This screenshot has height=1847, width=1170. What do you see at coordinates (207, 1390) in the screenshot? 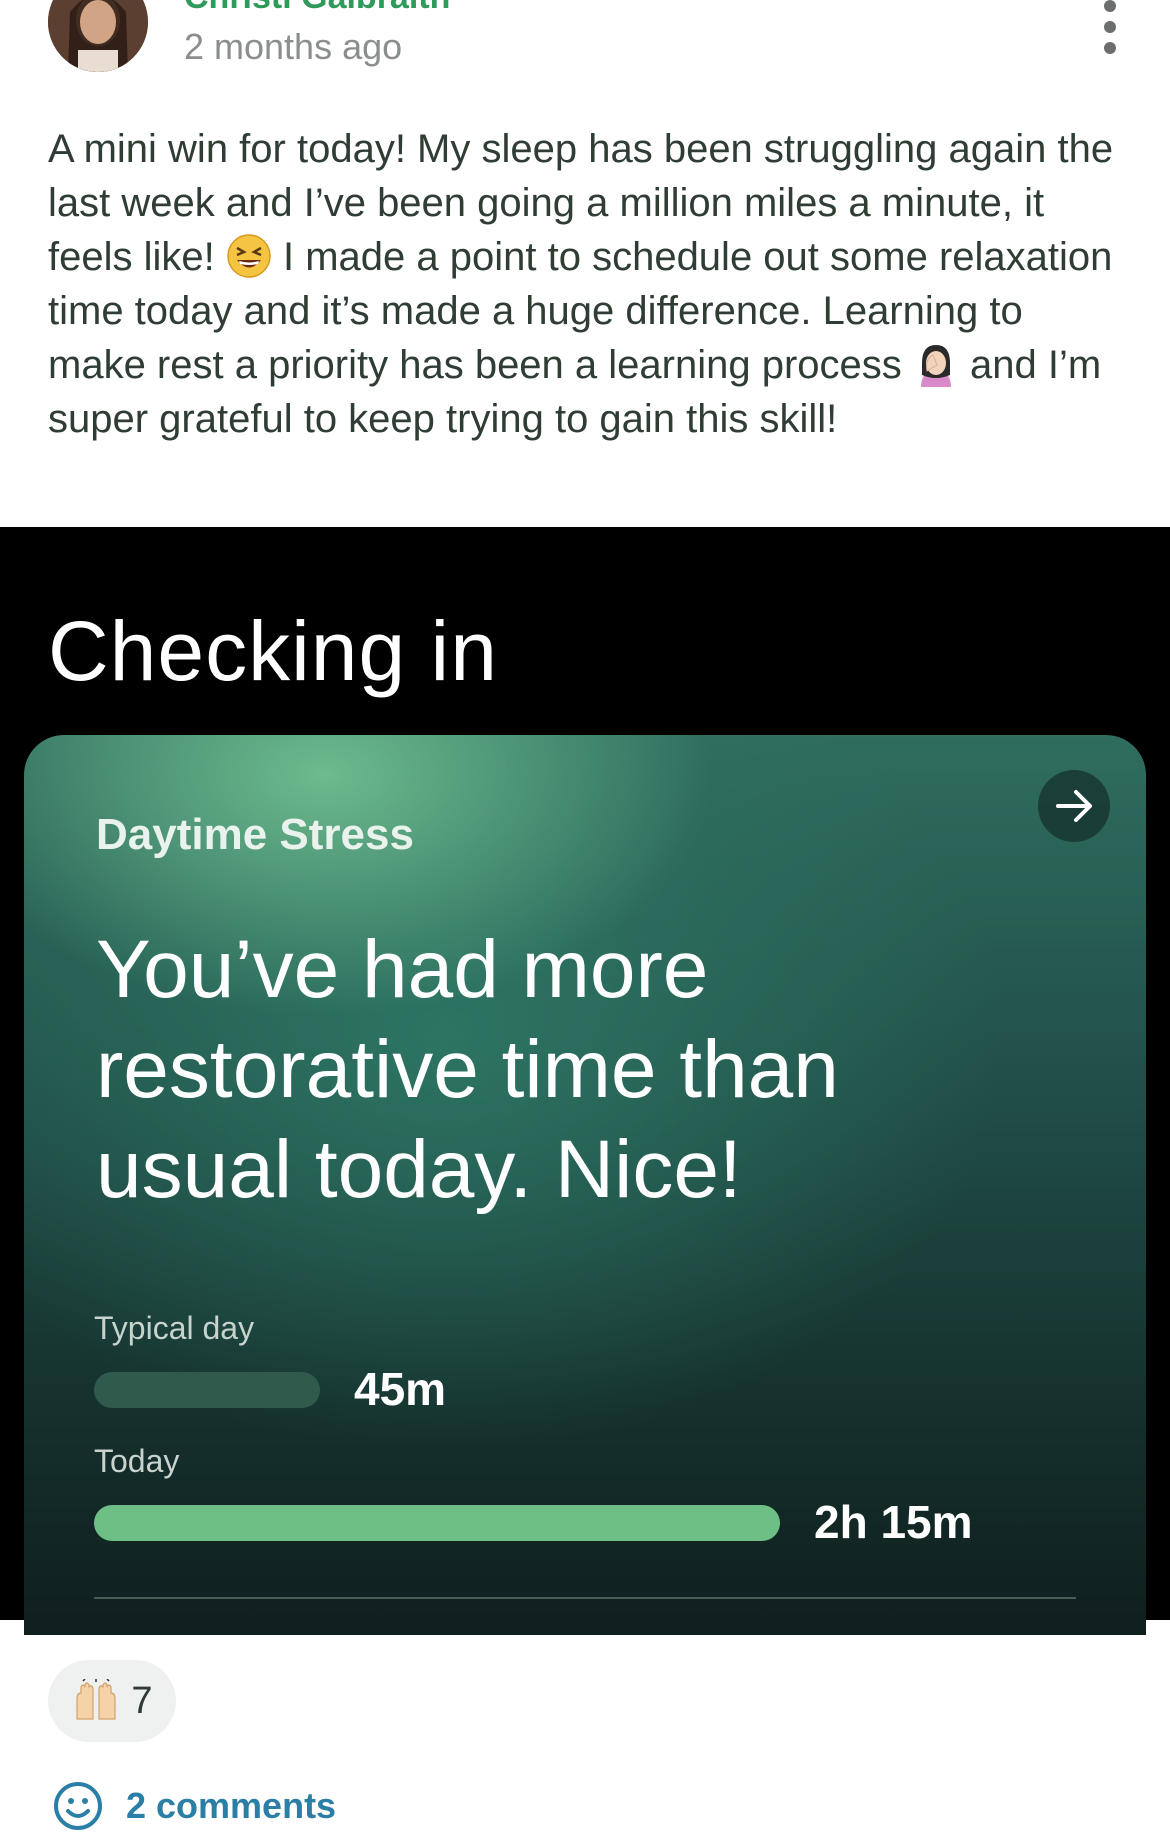
I see `typical-day-bar` at bounding box center [207, 1390].